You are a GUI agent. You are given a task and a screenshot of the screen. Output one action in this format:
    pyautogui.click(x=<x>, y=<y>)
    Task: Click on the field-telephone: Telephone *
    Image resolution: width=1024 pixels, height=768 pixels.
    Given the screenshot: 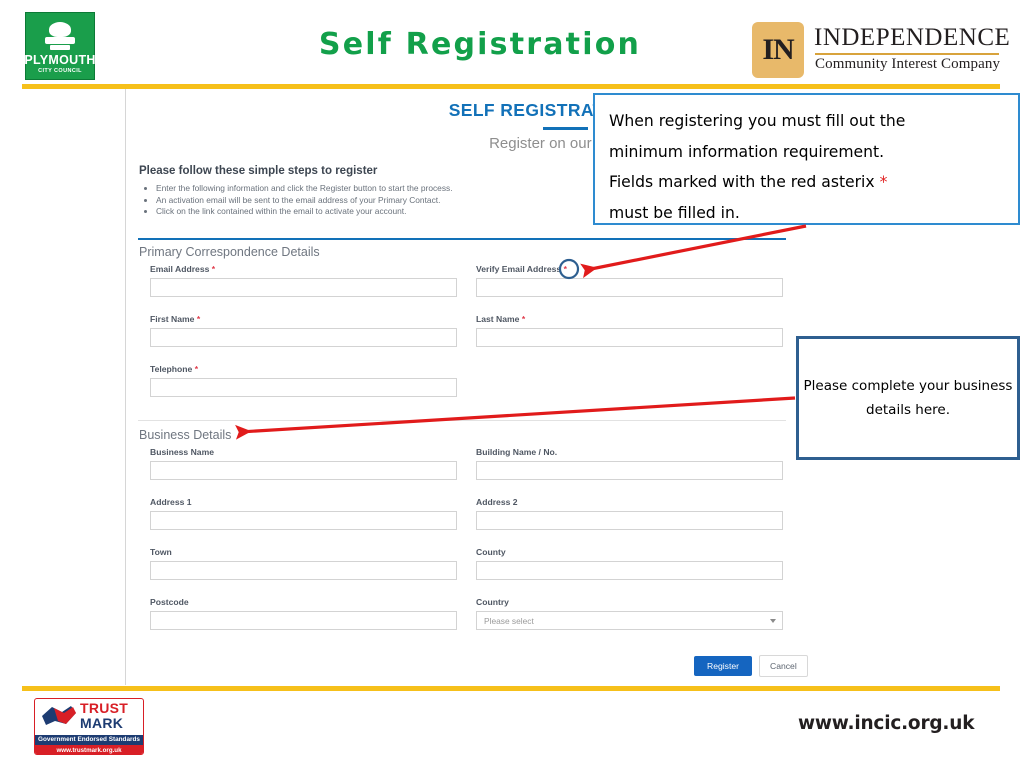 What is the action you would take?
    pyautogui.click(x=303, y=380)
    